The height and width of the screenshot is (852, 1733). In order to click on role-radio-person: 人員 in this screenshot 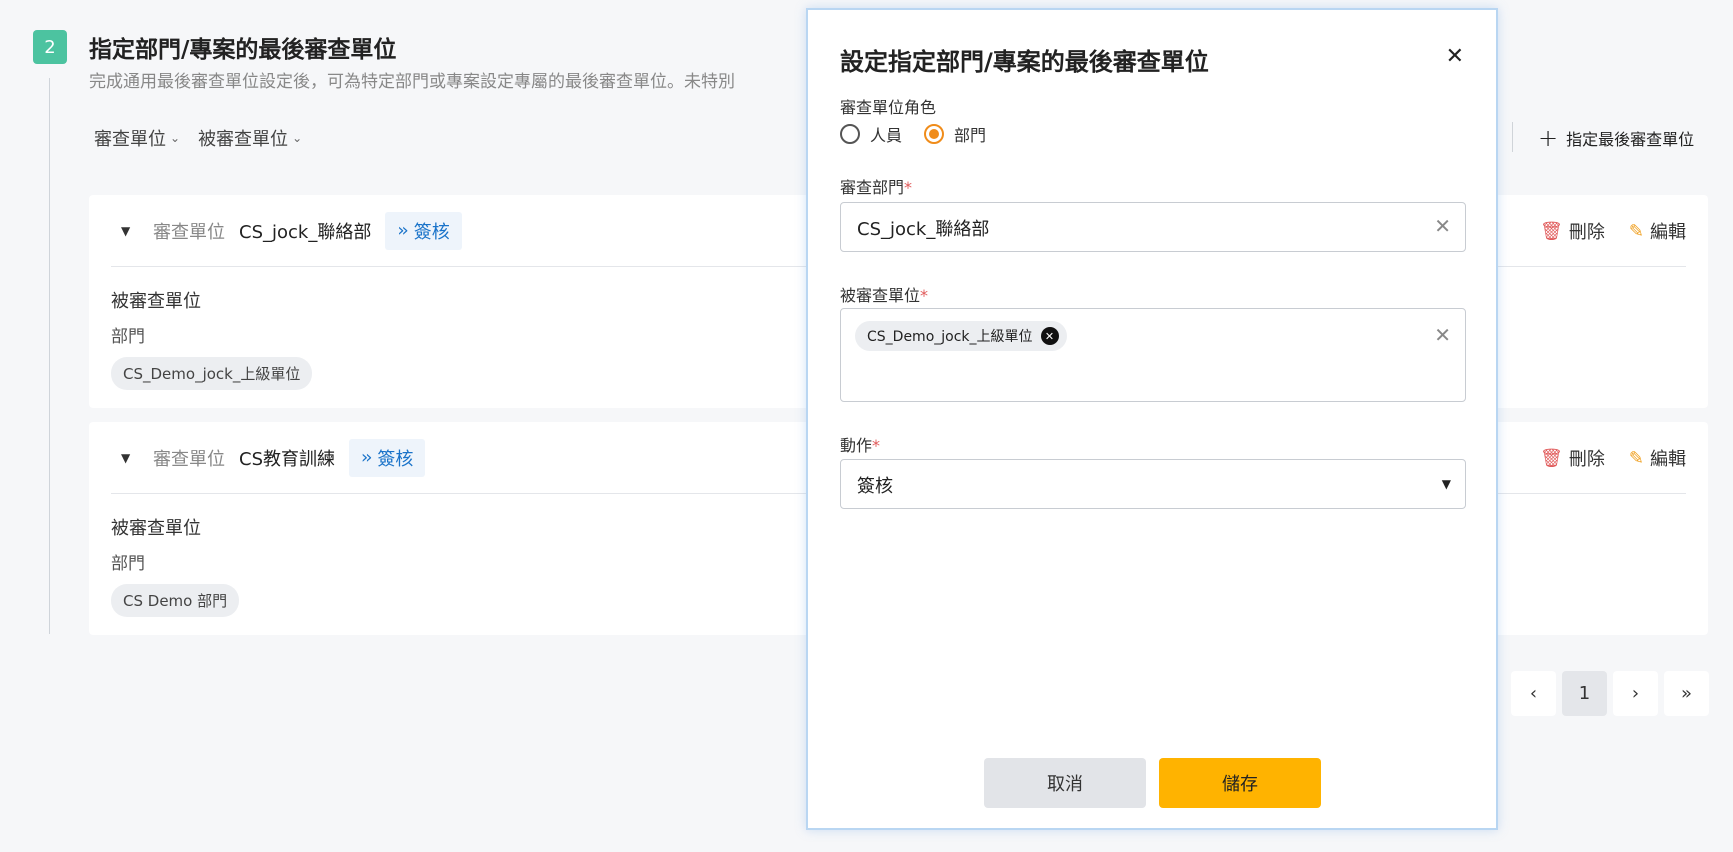, I will do `click(871, 134)`.